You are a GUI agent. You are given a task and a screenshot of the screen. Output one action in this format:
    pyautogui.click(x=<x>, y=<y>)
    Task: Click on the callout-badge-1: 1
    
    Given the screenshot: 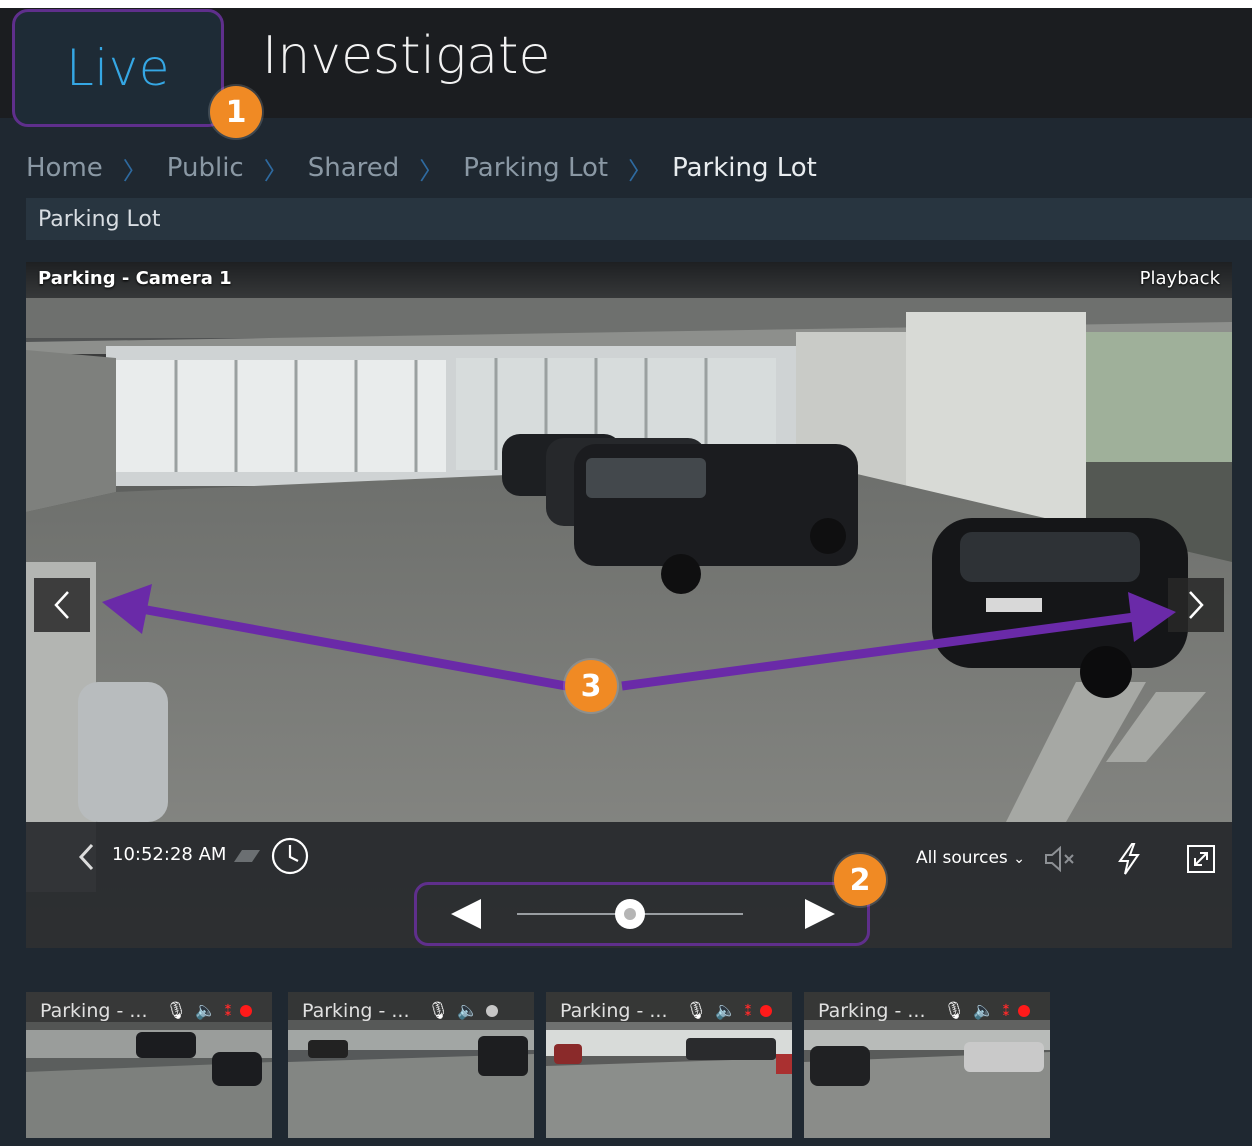 What is the action you would take?
    pyautogui.click(x=236, y=112)
    